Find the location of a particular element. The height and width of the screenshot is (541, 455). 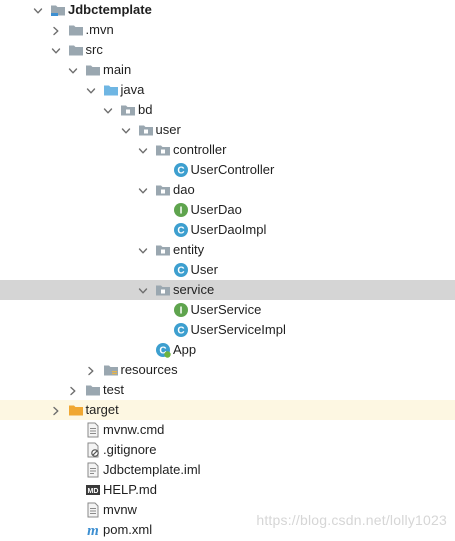

tree-item-label: bd is located at coordinates (145, 109).